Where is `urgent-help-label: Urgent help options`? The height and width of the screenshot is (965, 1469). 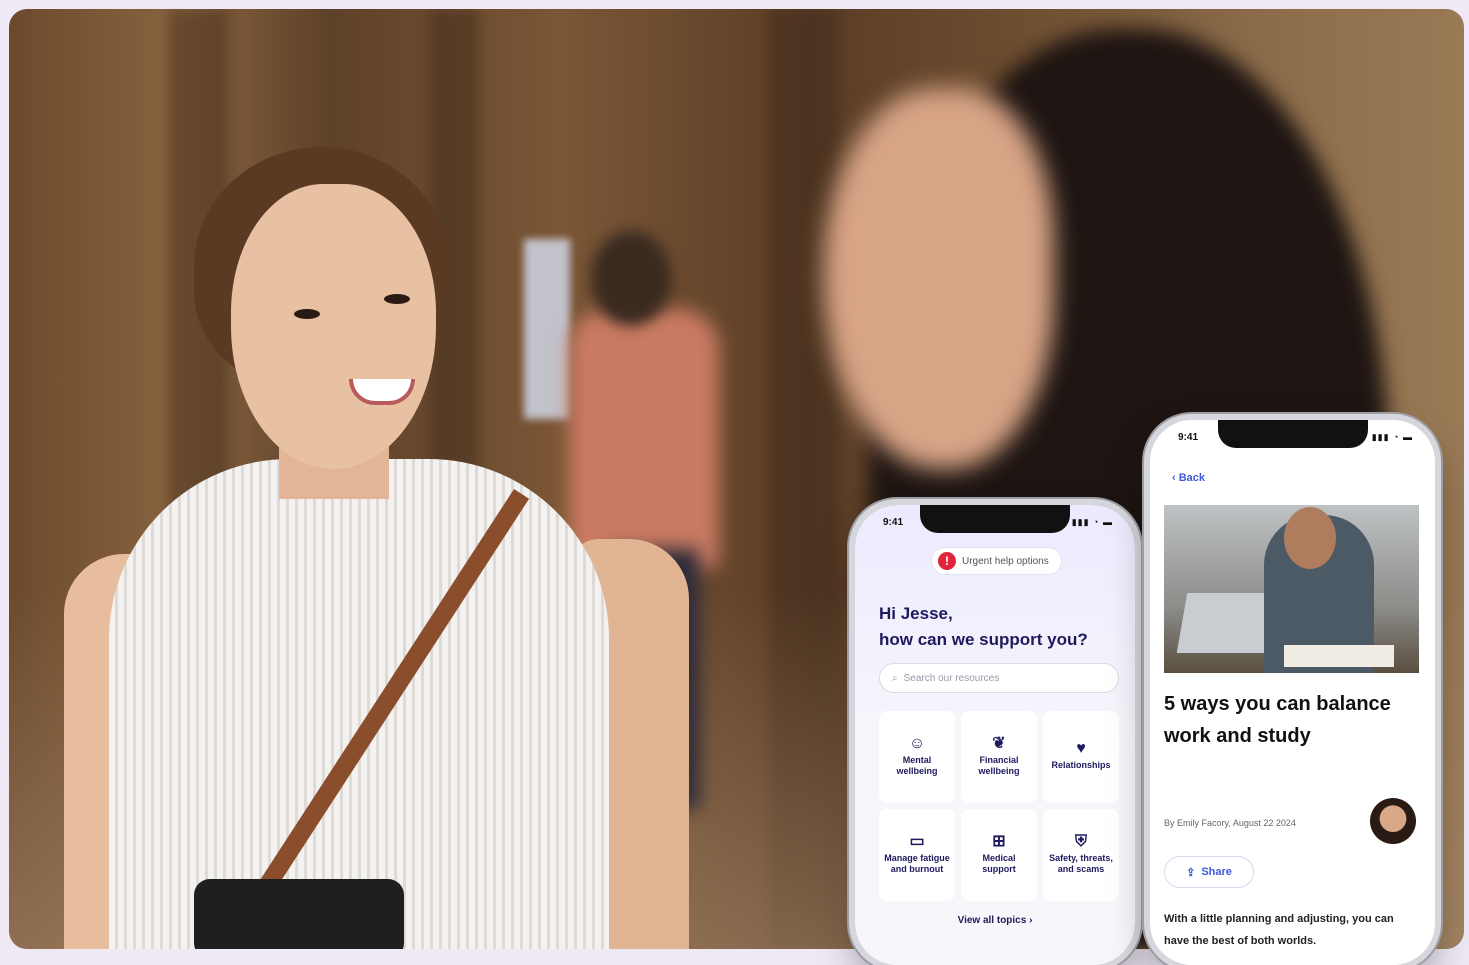 urgent-help-label: Urgent help options is located at coordinates (1005, 561).